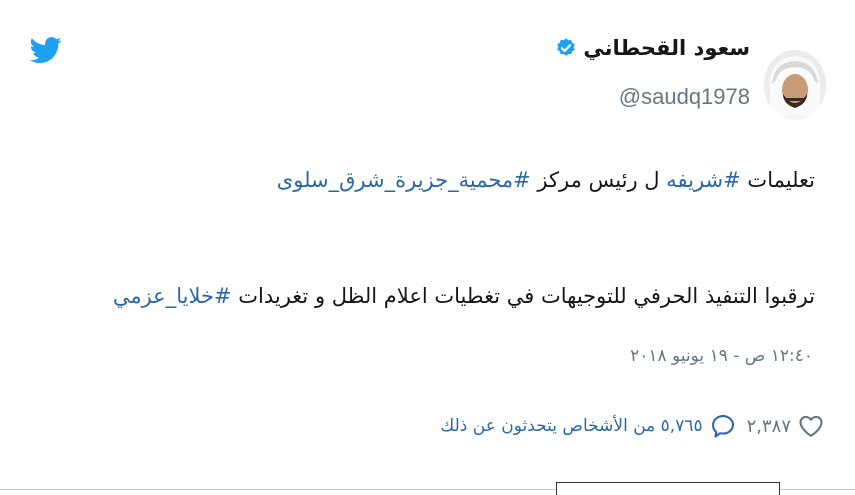 The width and height of the screenshot is (855, 495). I want to click on avatar, so click(795, 85).